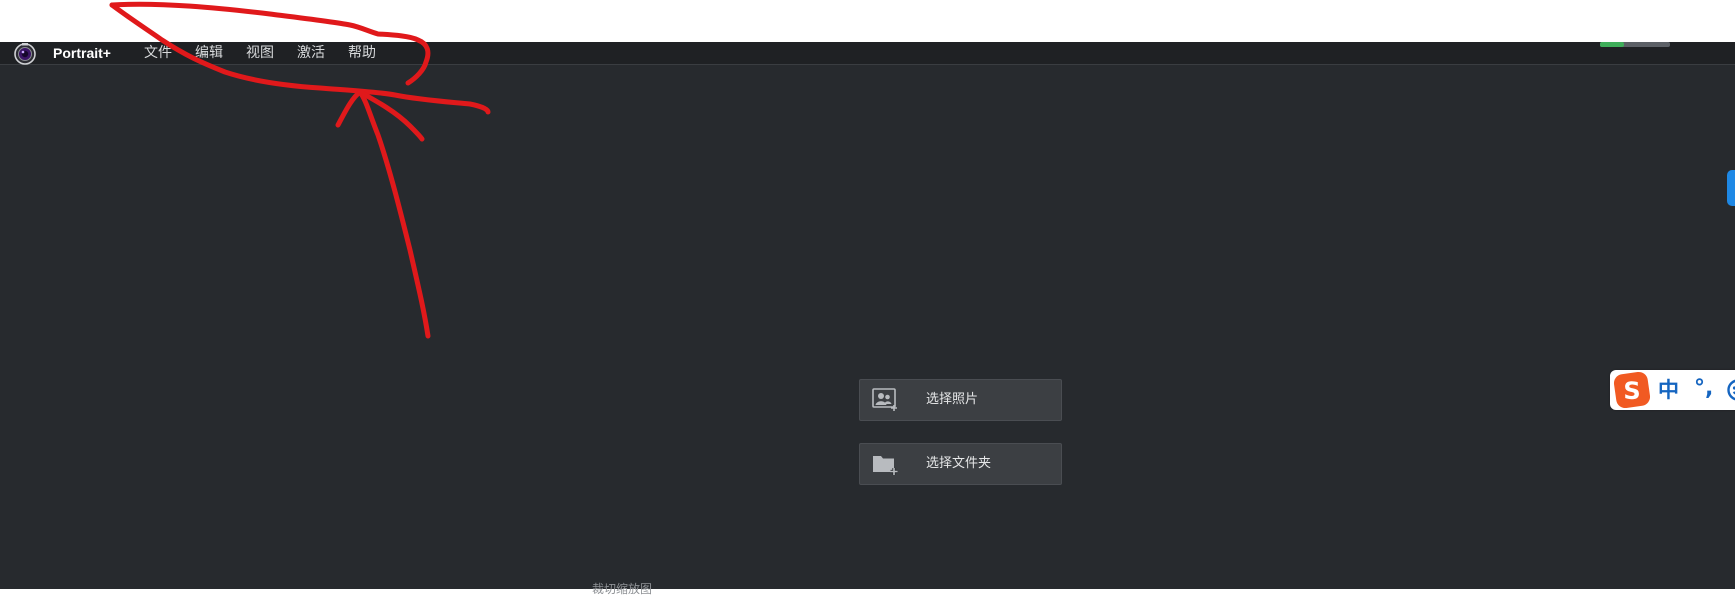 Image resolution: width=1735 pixels, height=597 pixels. What do you see at coordinates (362, 53) in the screenshot?
I see `menu-help: 帮助` at bounding box center [362, 53].